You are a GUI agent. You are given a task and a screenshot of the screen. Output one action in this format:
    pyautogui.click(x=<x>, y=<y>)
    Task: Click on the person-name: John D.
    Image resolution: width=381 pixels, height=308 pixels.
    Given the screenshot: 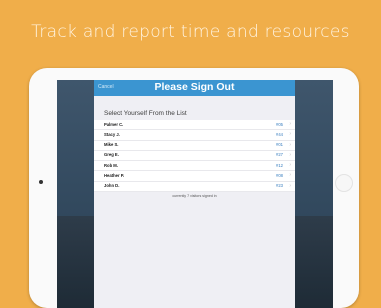 What is the action you would take?
    pyautogui.click(x=112, y=186)
    